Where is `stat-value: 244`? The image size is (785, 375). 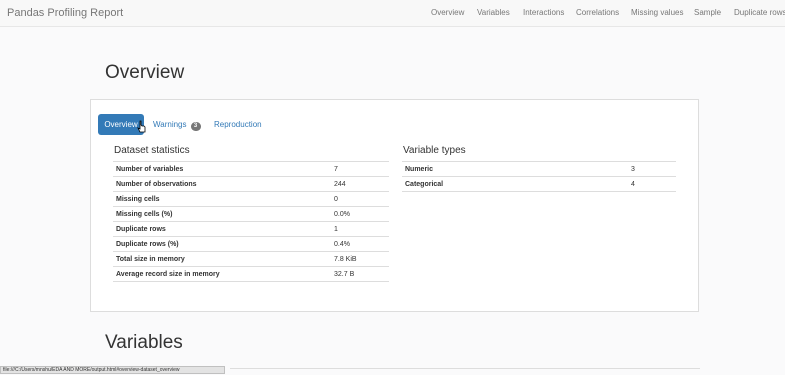
stat-value: 244 is located at coordinates (360, 184).